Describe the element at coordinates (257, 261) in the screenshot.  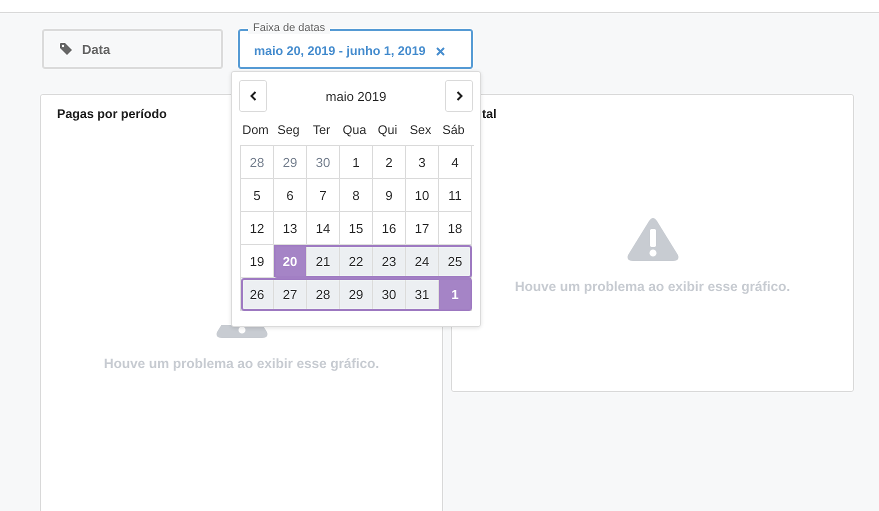
I see `calendar-day: 19` at that location.